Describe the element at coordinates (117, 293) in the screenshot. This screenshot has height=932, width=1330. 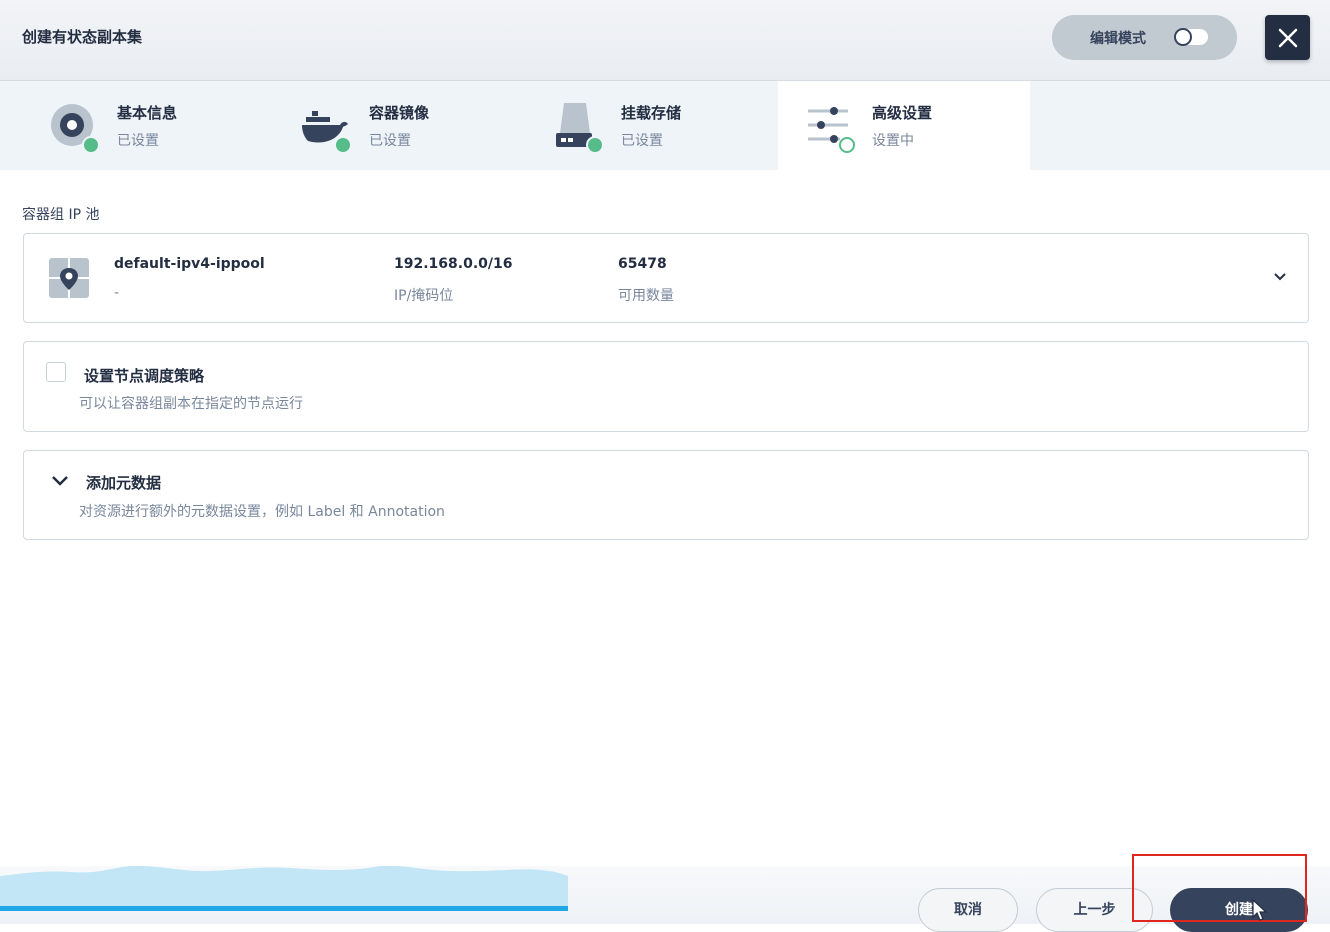
I see `ip-pool-description: -` at that location.